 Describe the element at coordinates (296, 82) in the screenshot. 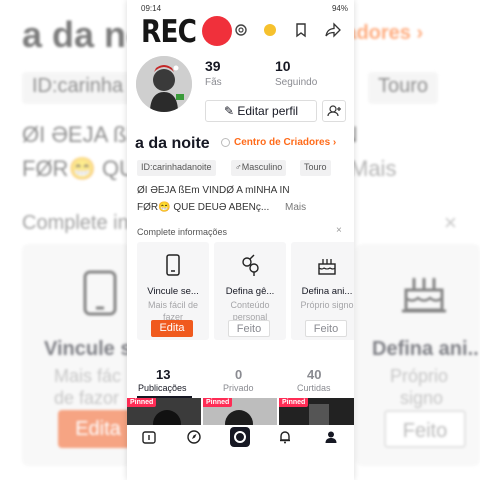

I see `followers-label: Seguindo` at that location.